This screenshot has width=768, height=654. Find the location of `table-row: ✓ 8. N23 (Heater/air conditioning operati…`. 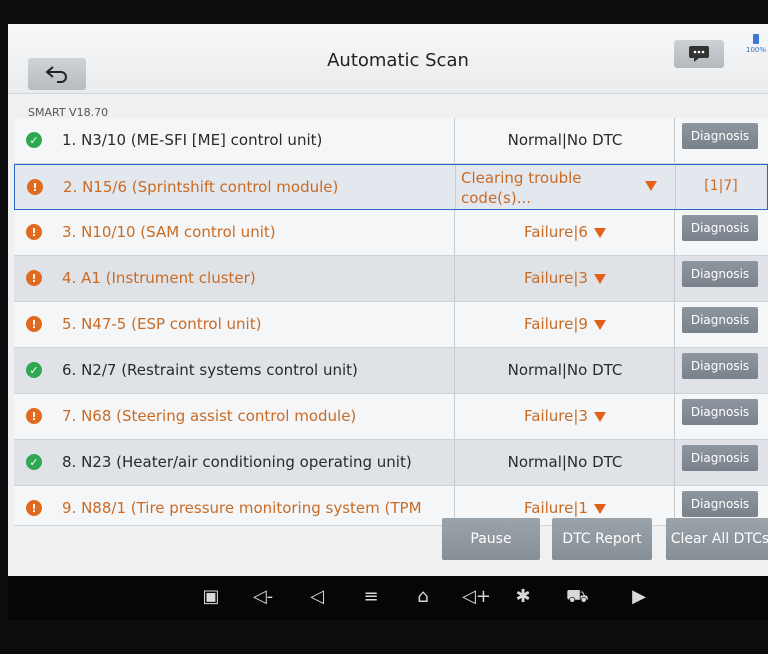

table-row: ✓ 8. N23 (Heater/air conditioning operati… is located at coordinates (391, 463).